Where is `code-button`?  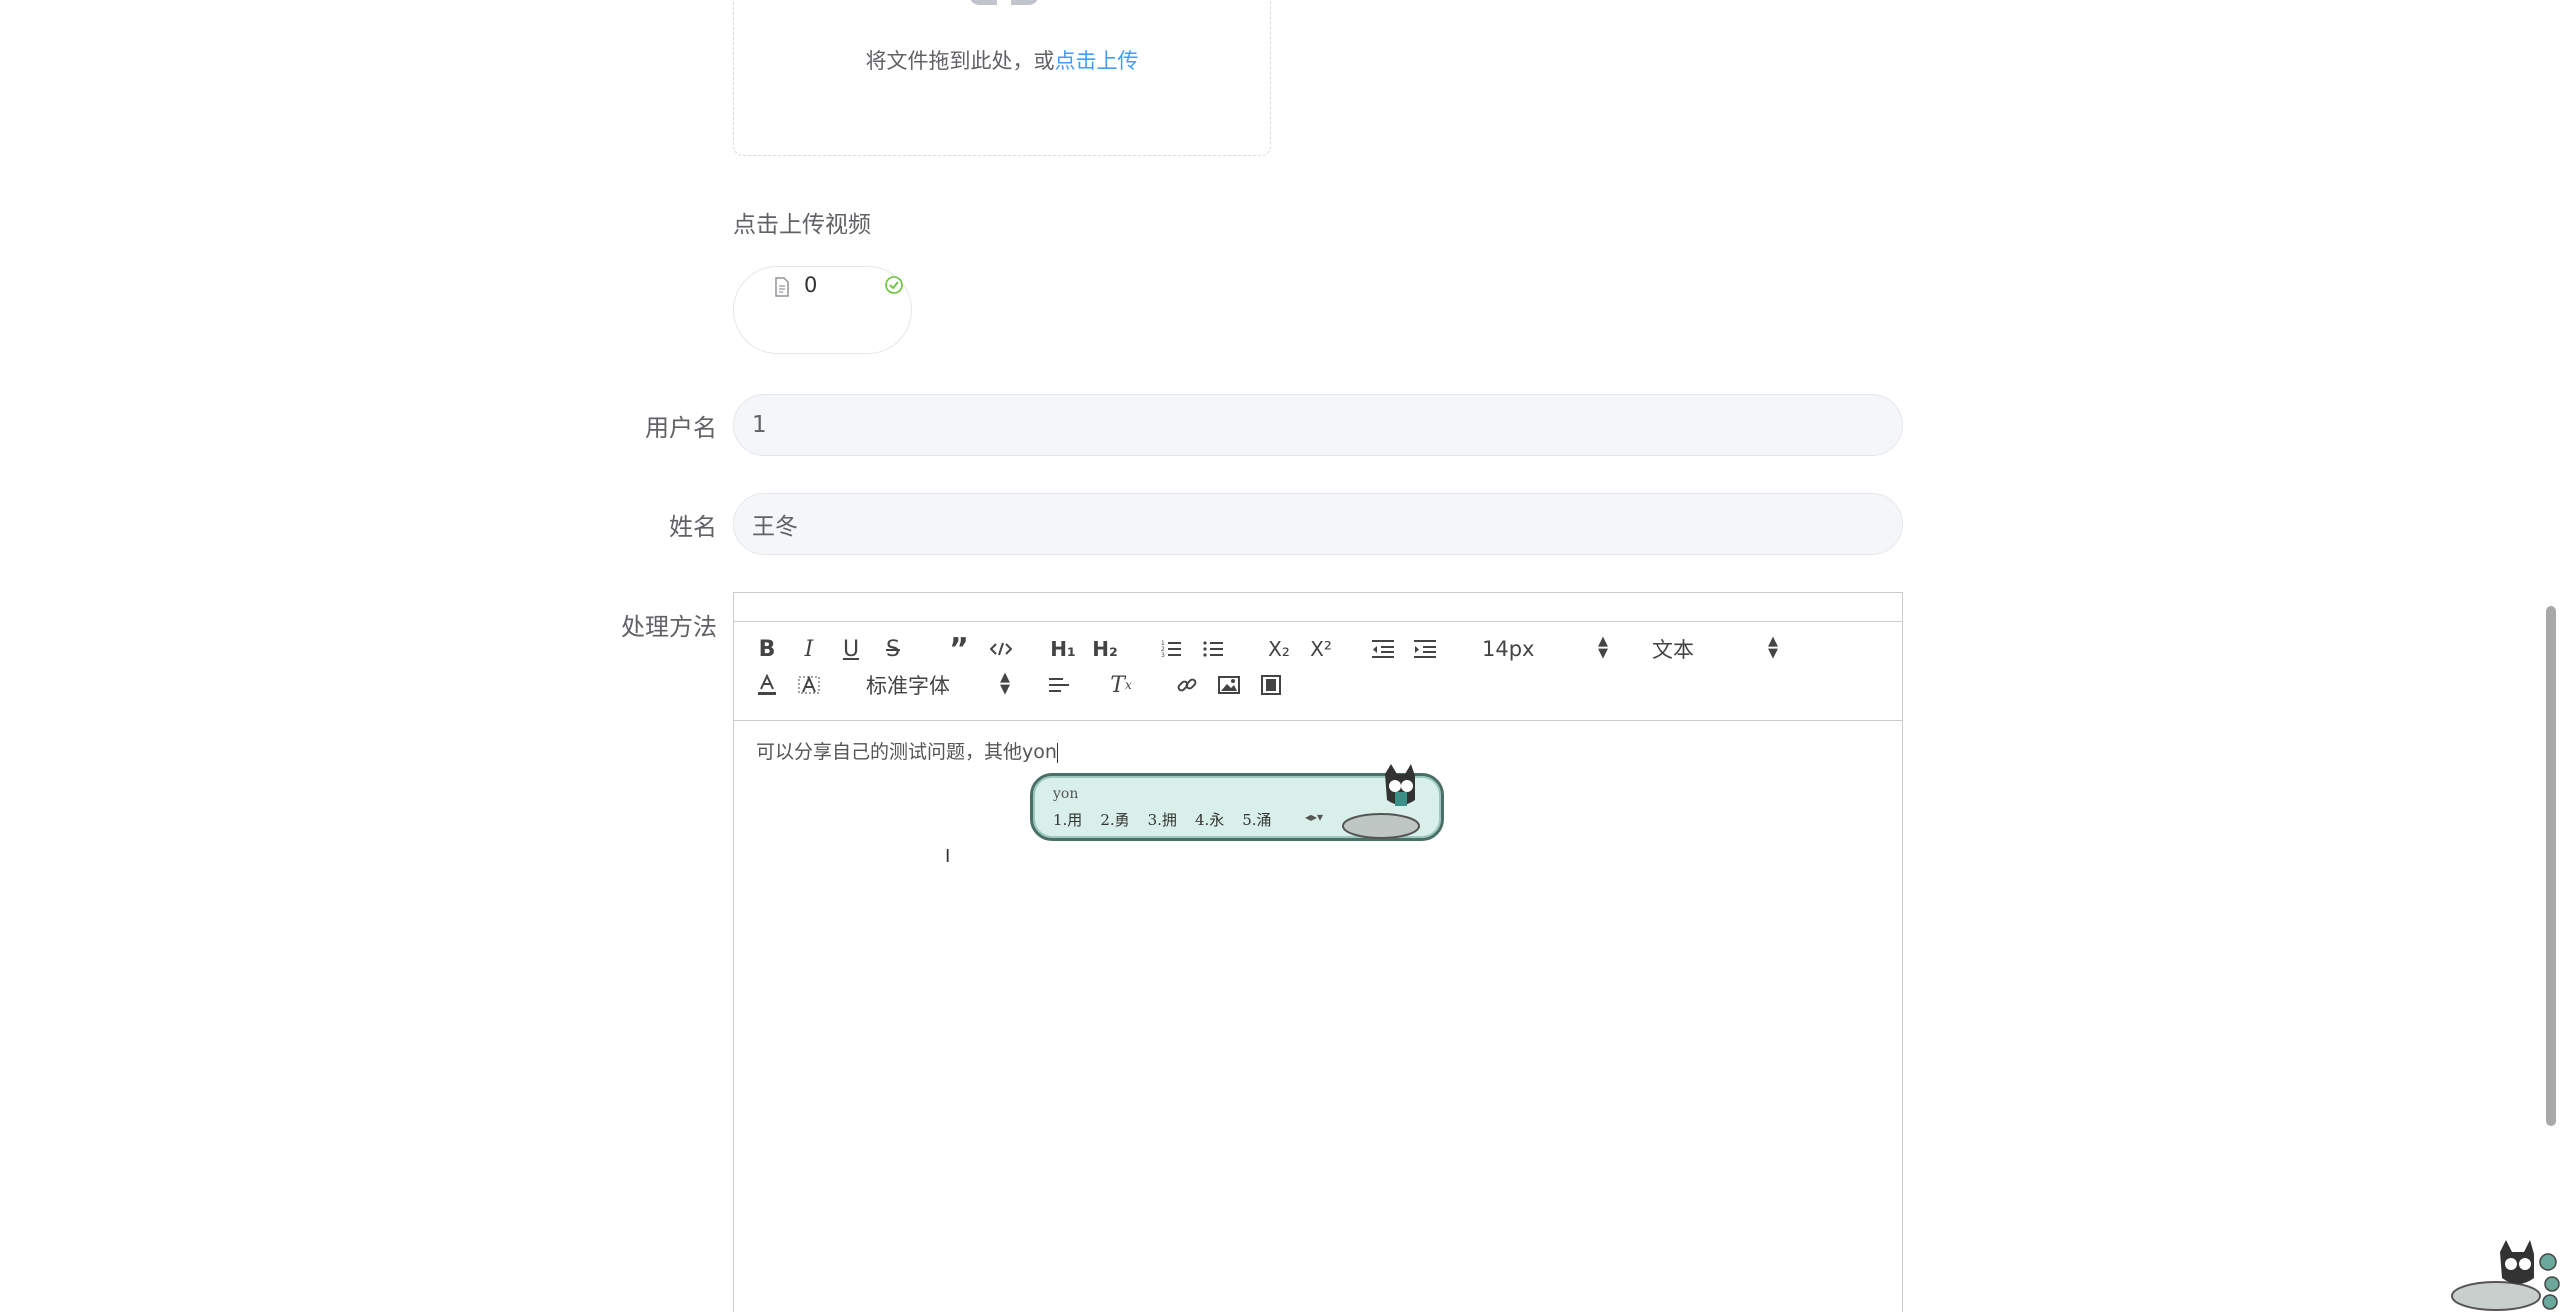 code-button is located at coordinates (1001, 649).